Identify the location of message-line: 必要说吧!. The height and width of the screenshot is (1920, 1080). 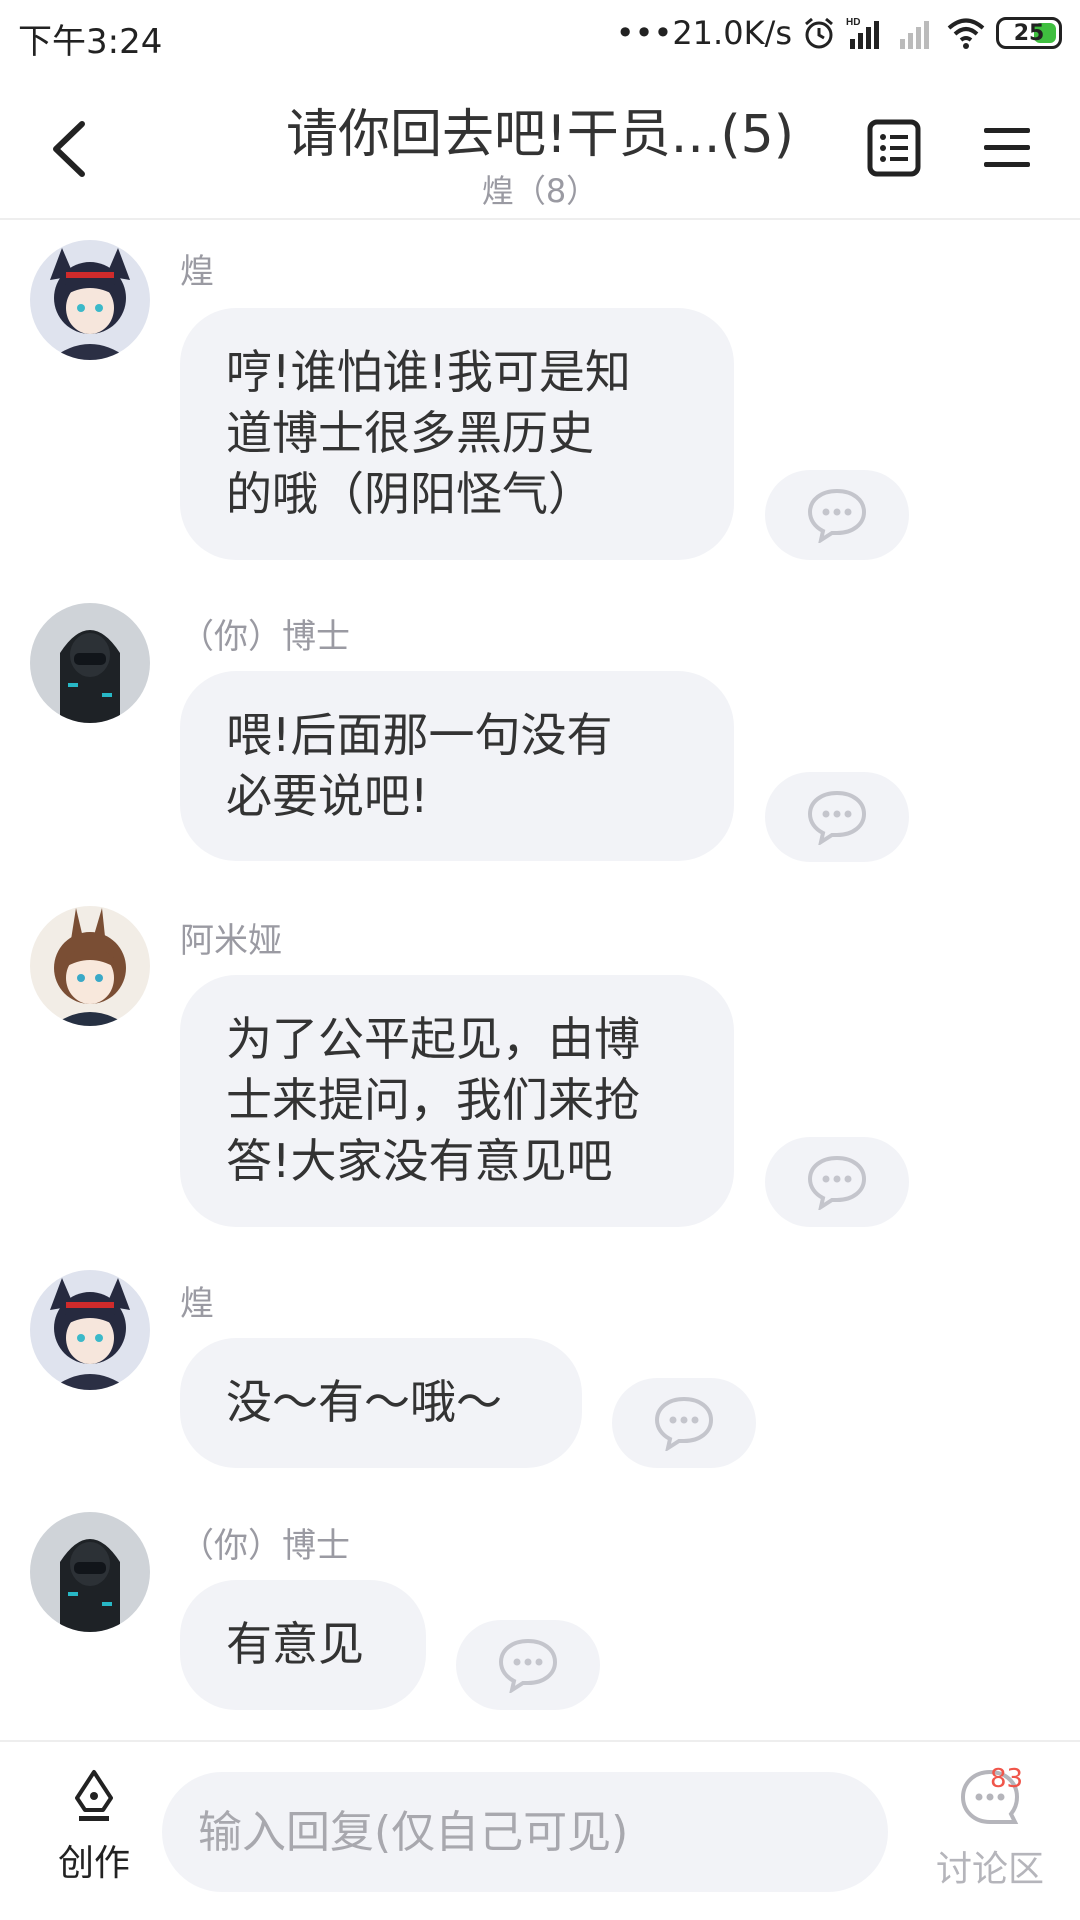
(327, 796).